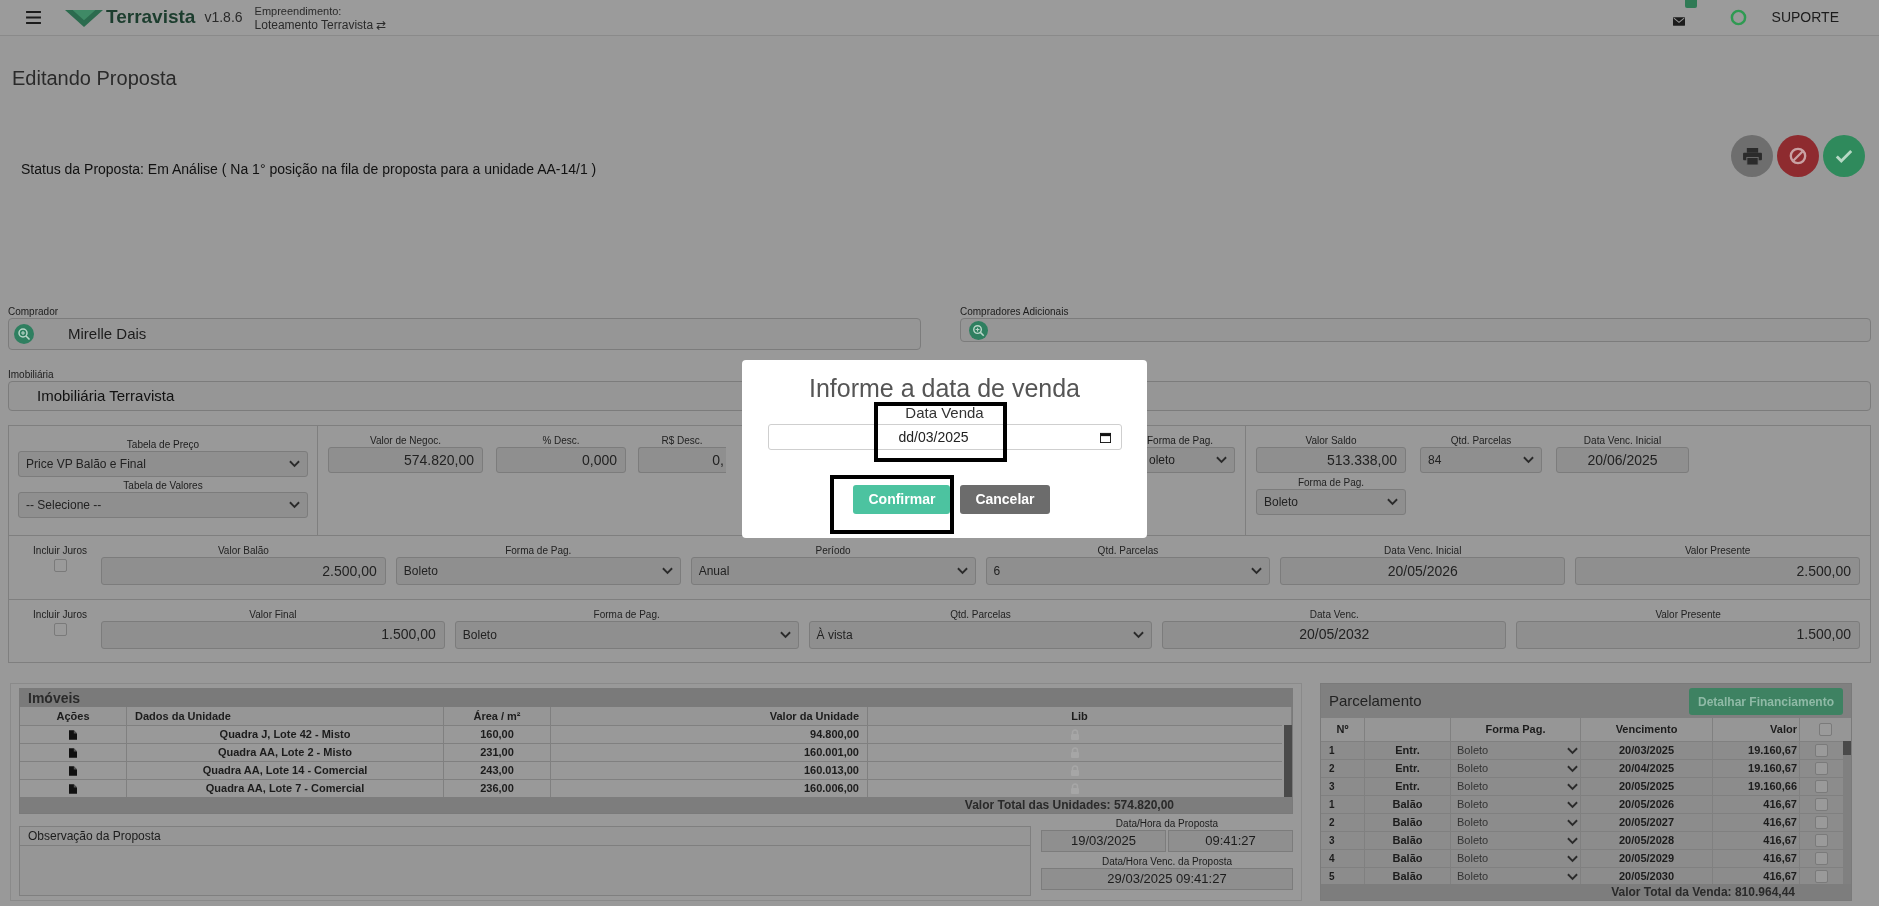  I want to click on input-field: 513.338,00, so click(1331, 460).